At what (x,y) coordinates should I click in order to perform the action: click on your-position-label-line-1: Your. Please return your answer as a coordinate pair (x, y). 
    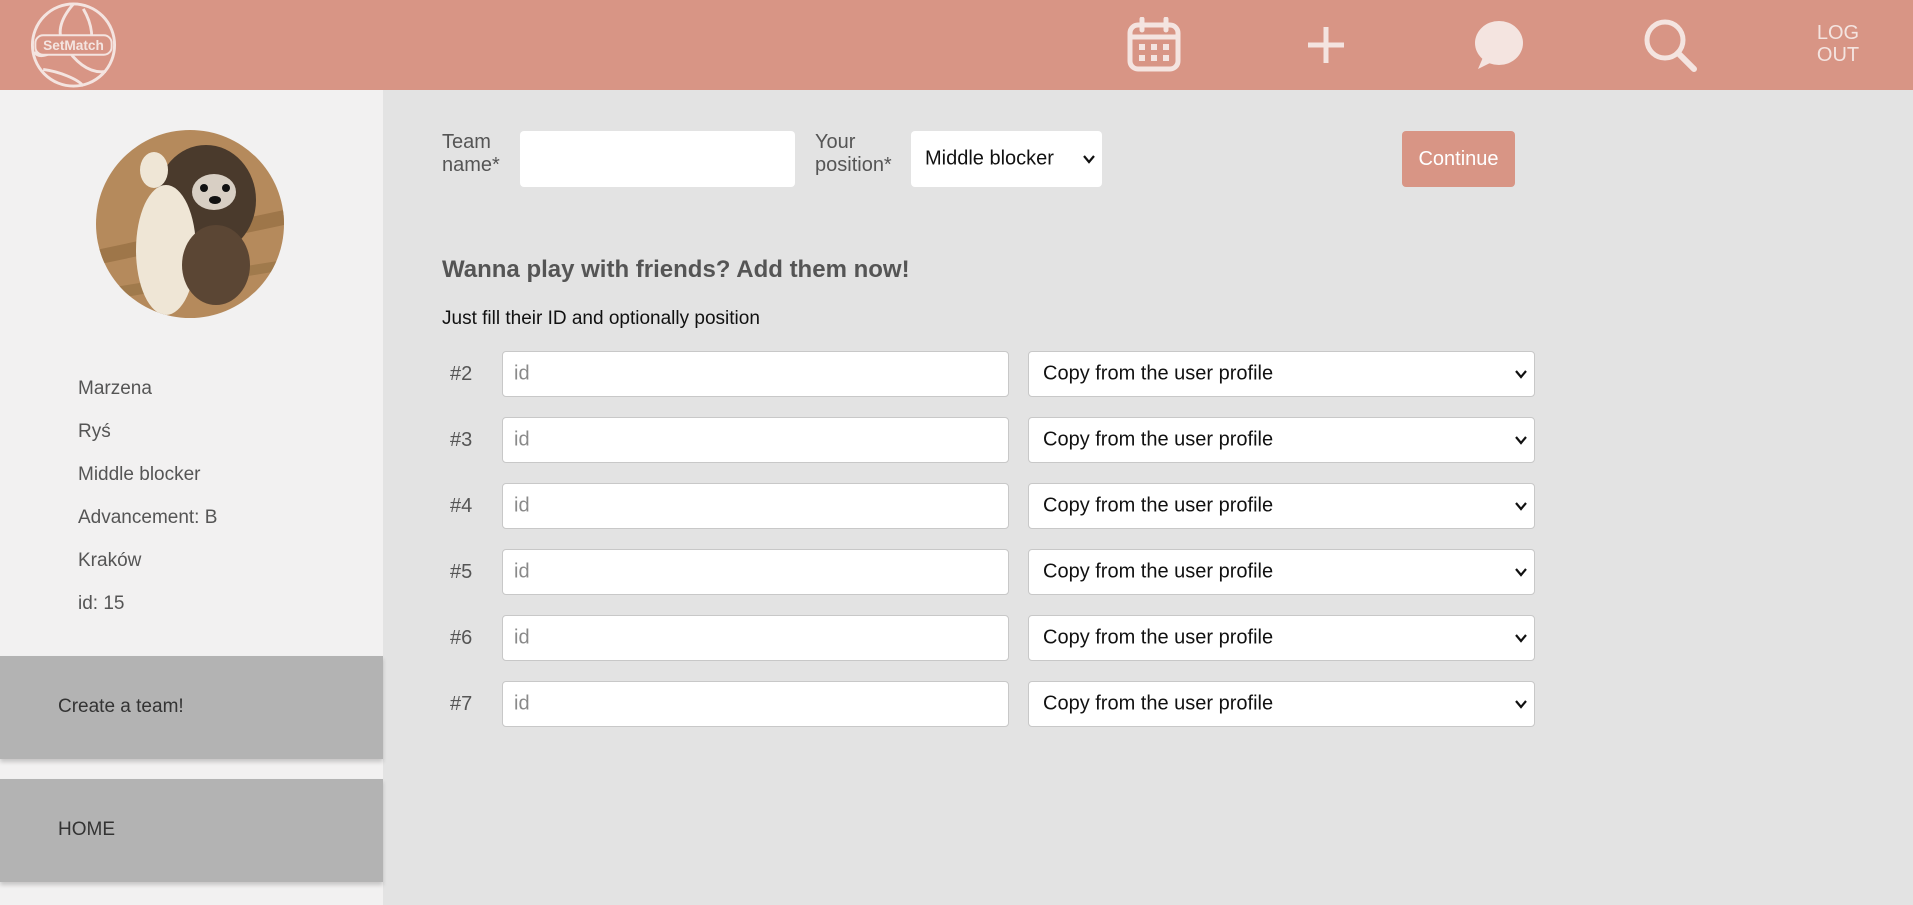
    Looking at the image, I should click on (835, 142).